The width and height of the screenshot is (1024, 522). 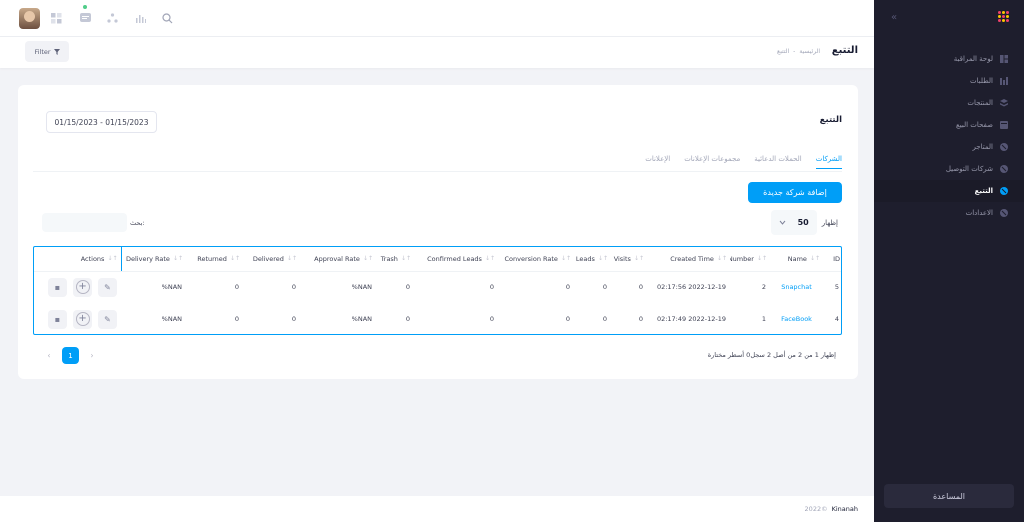 I want to click on page-size-select: 50, so click(x=793, y=222).